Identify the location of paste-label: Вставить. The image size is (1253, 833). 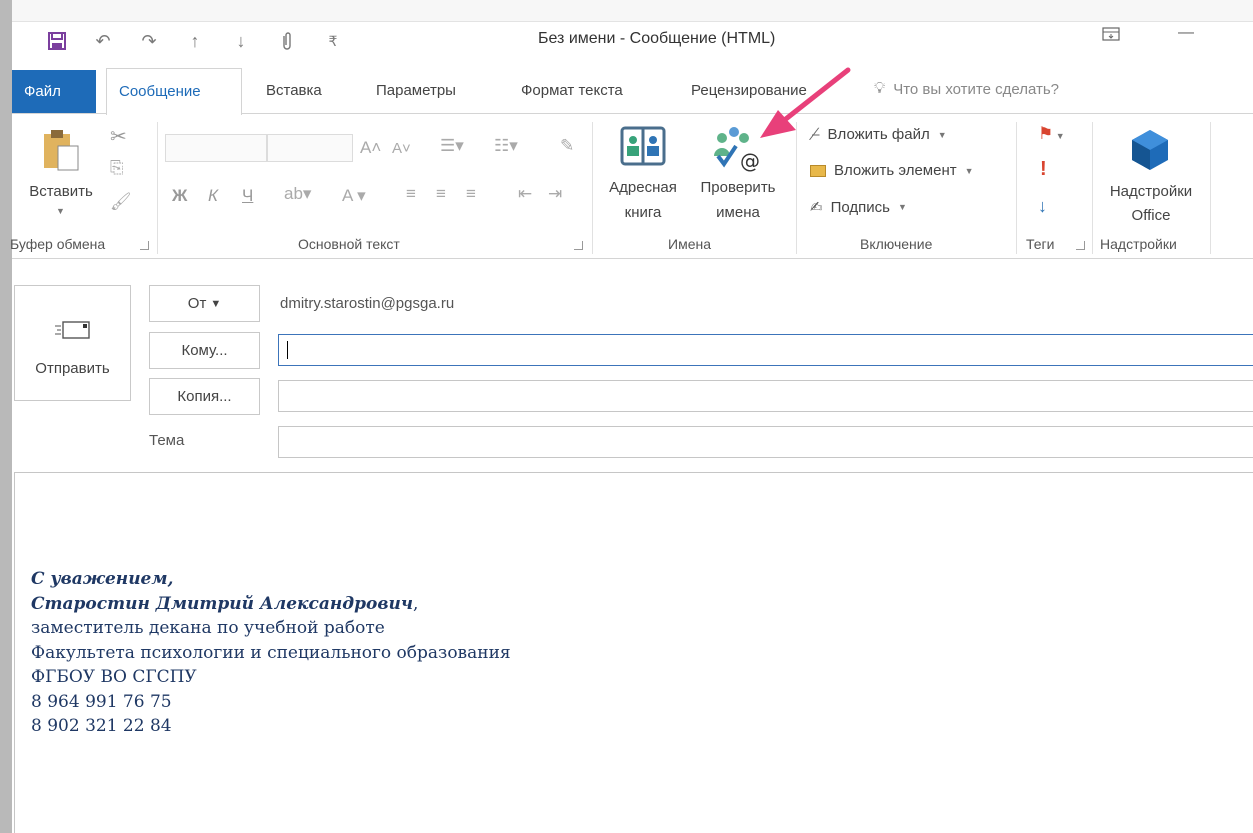
(61, 191).